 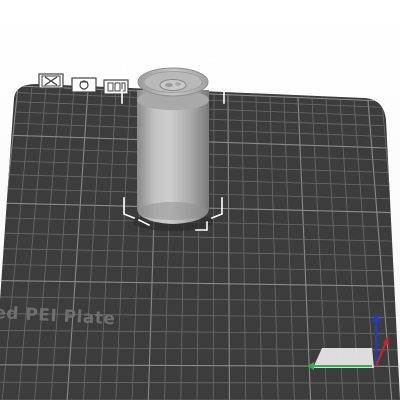 What do you see at coordinates (84, 85) in the screenshot?
I see `orient-plate-icon` at bounding box center [84, 85].